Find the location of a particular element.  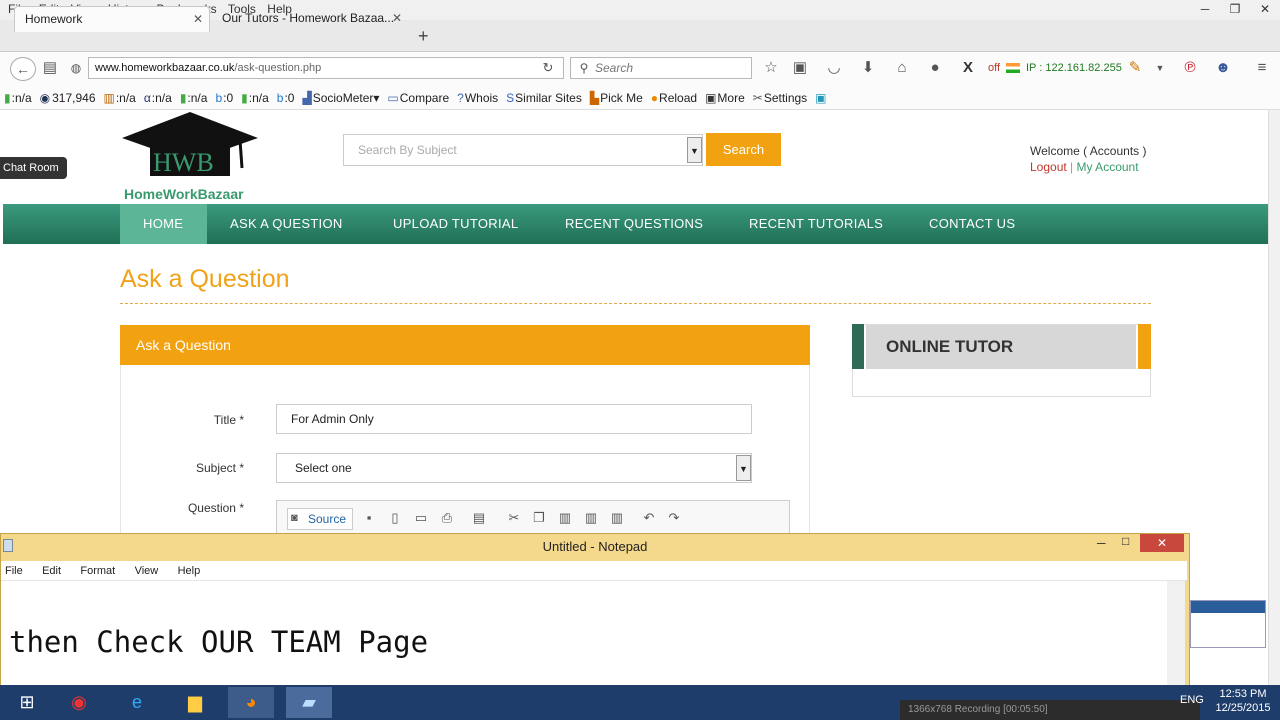

search-button: Search is located at coordinates (743, 149).